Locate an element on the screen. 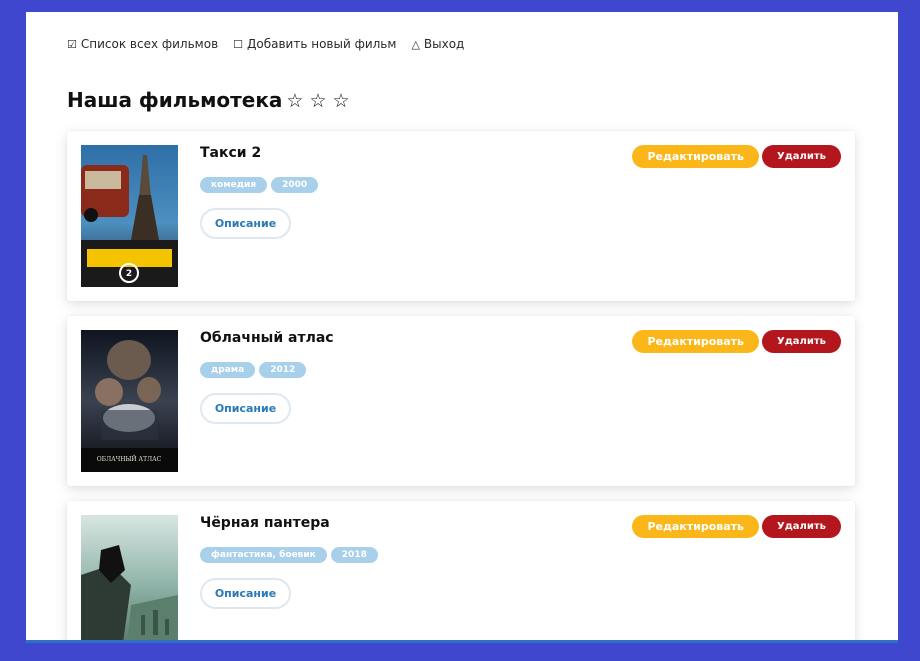  genre-tag: драма is located at coordinates (228, 370).